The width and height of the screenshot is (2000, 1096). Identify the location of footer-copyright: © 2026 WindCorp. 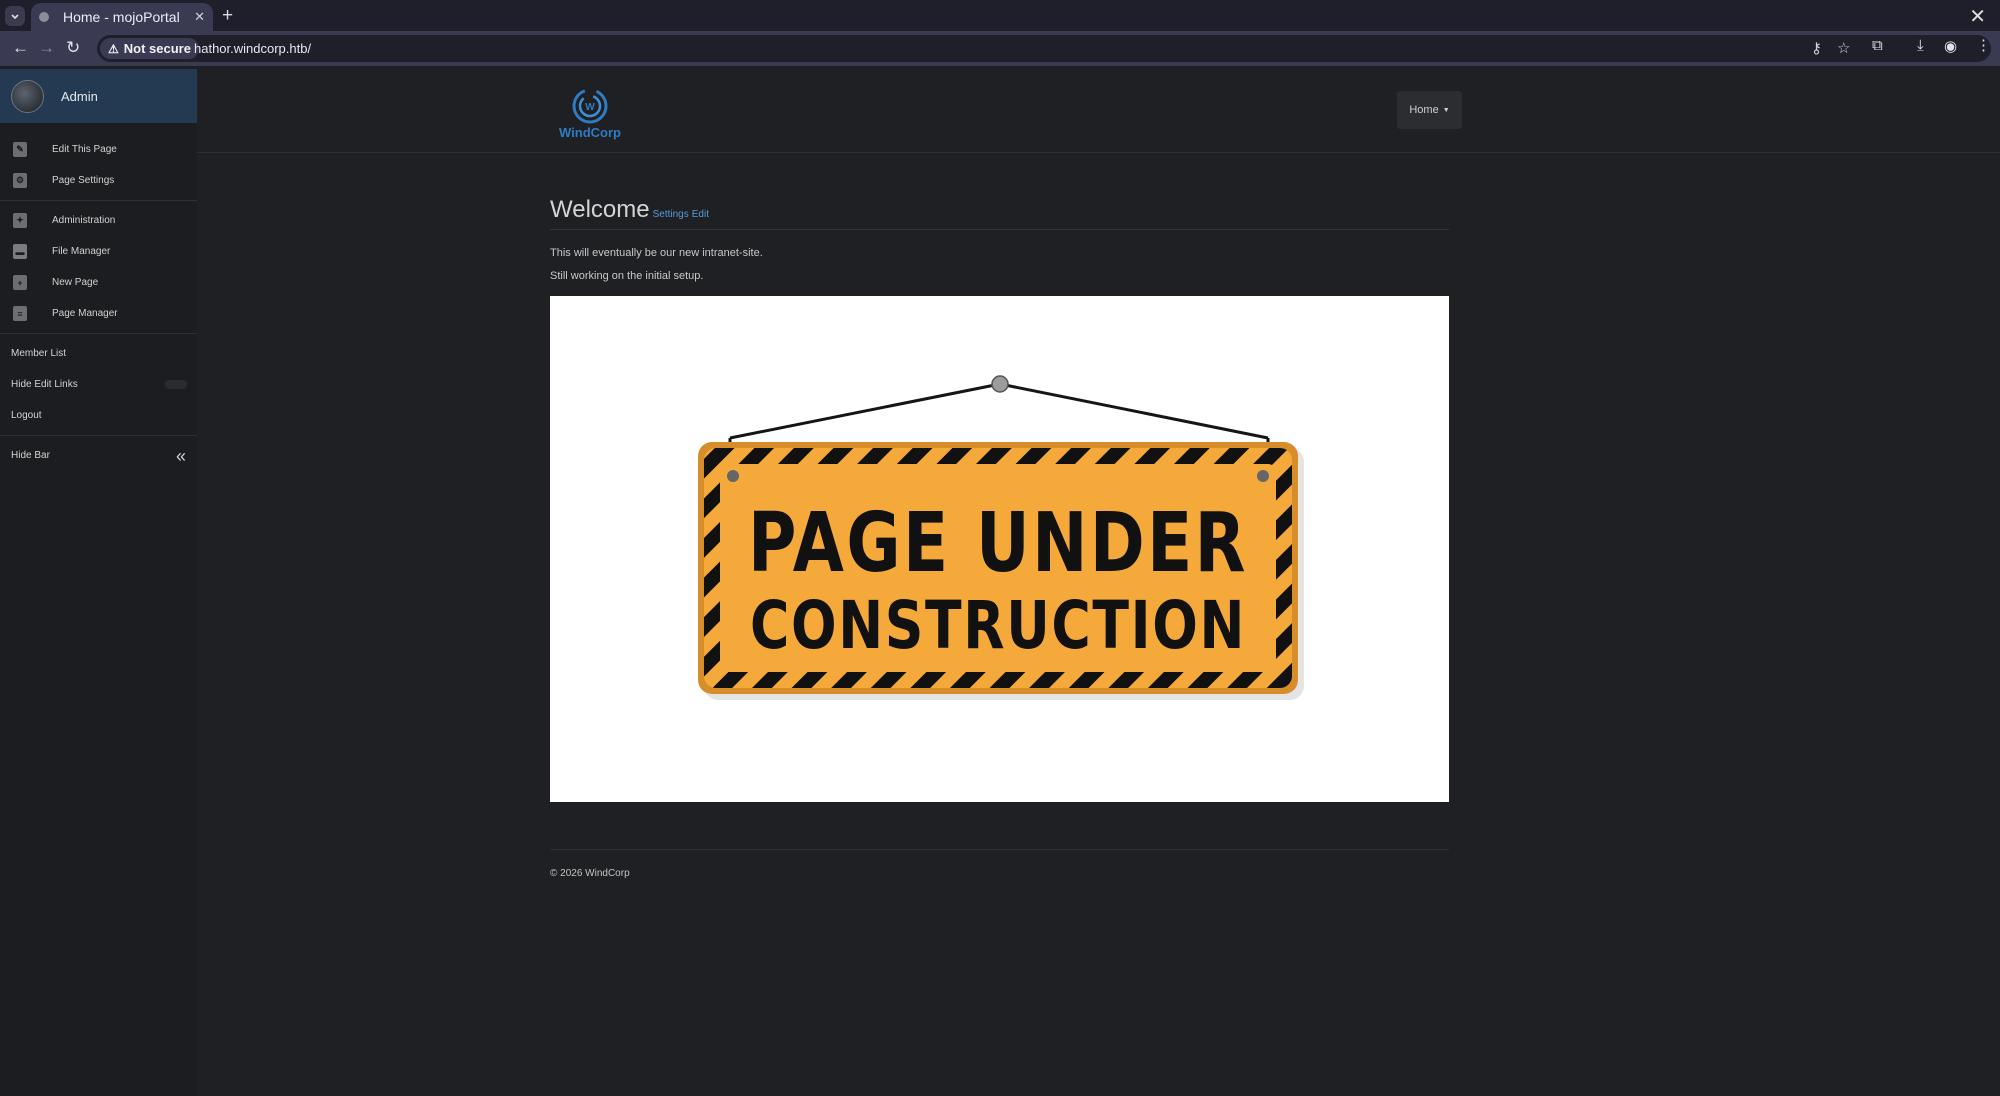
(590, 873).